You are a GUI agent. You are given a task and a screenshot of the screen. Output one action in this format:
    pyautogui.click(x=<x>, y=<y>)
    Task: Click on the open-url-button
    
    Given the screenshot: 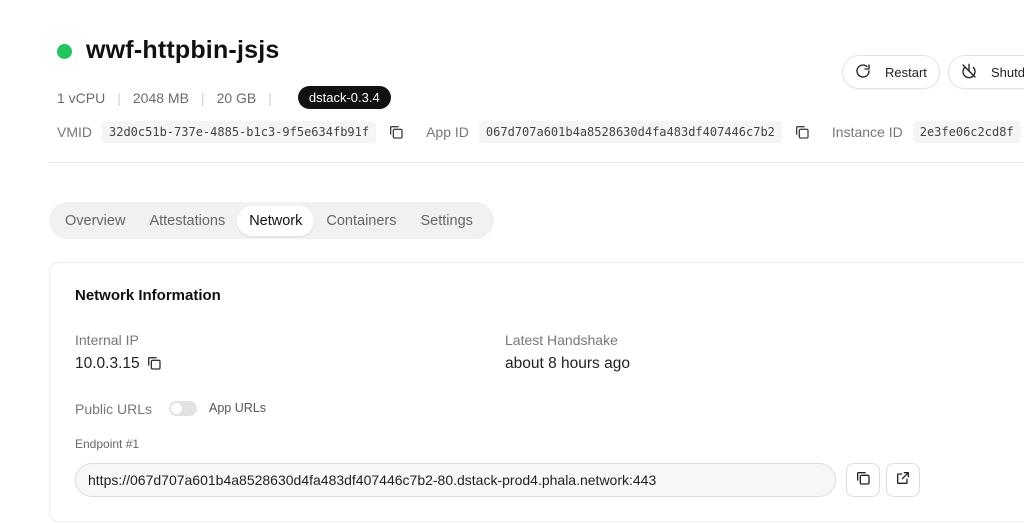 What is the action you would take?
    pyautogui.click(x=903, y=480)
    